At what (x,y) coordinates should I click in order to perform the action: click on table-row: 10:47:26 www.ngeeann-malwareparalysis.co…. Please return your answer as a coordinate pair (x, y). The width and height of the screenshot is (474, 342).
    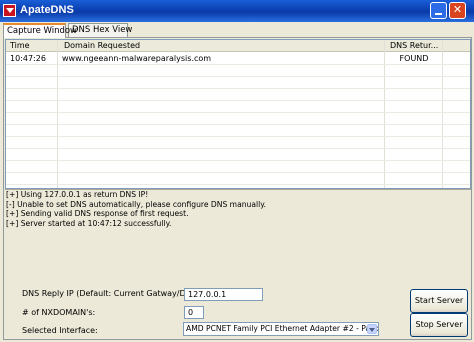
    Looking at the image, I should click on (238, 58).